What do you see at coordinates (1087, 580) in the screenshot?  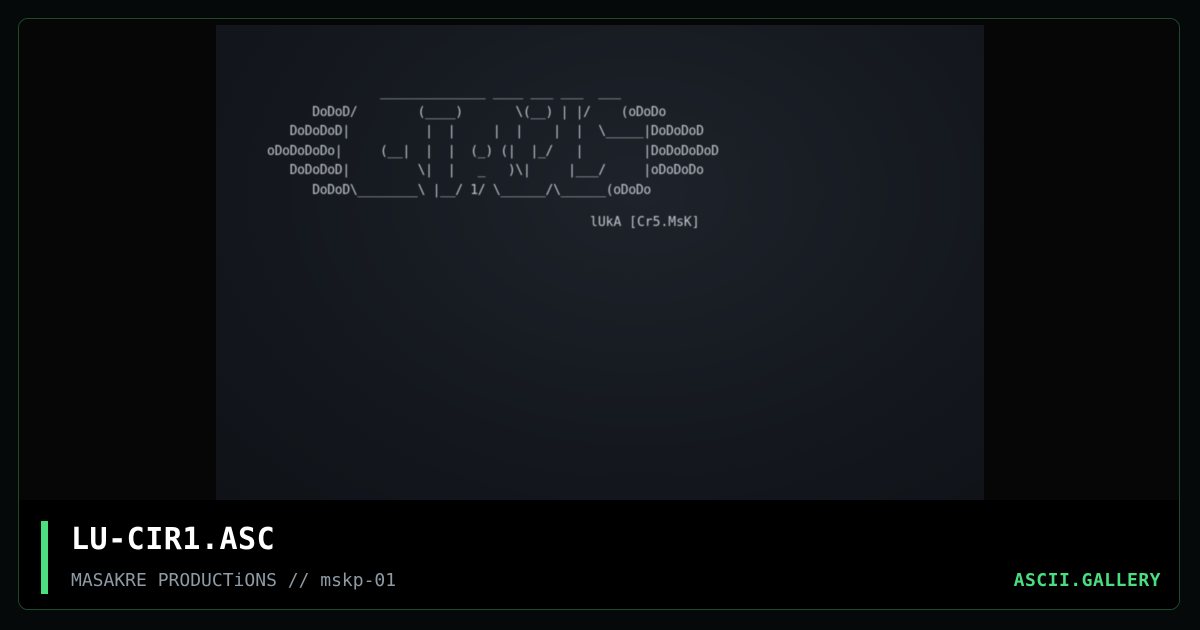 I see `site-brand-link: ASCII.GALLERY` at bounding box center [1087, 580].